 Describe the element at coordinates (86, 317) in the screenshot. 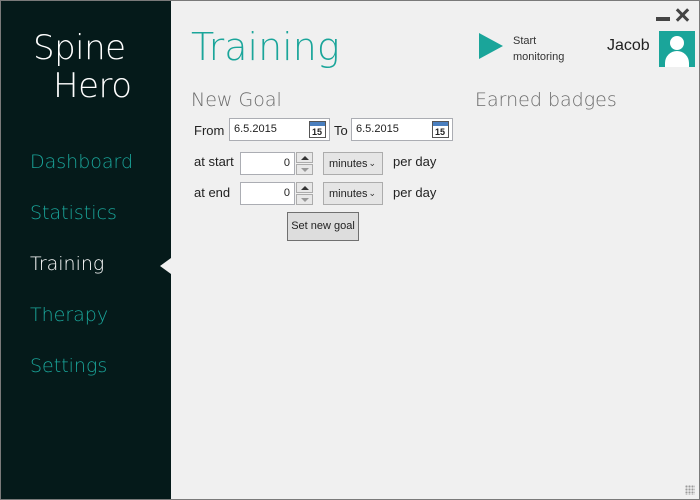

I see `sidebar-item-therapy: Therapy` at that location.